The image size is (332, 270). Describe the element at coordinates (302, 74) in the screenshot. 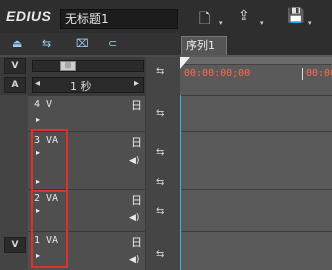

I see `ruler-major-tick` at that location.